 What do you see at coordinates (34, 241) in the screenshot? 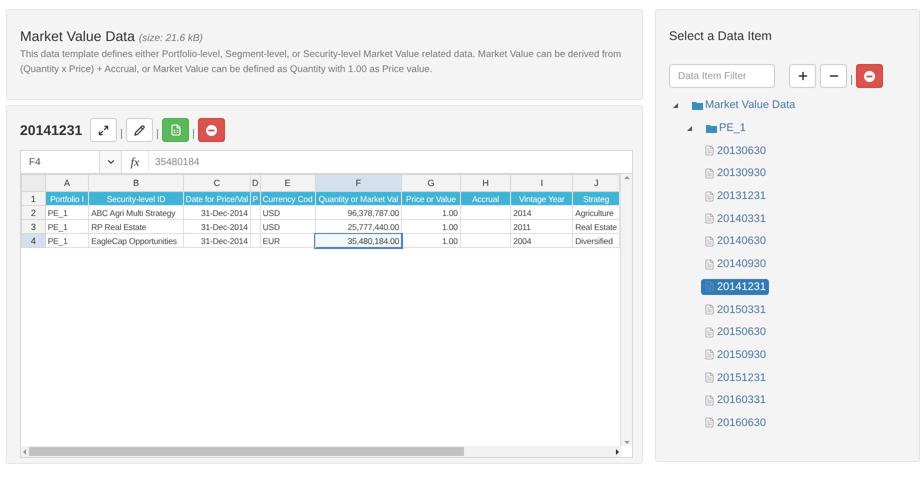
I see `row-number: 4` at bounding box center [34, 241].